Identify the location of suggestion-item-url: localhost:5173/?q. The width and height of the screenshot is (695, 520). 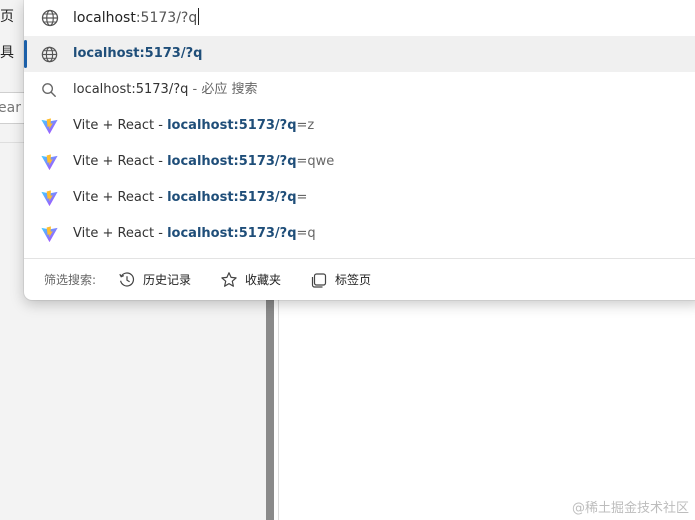
(359, 54).